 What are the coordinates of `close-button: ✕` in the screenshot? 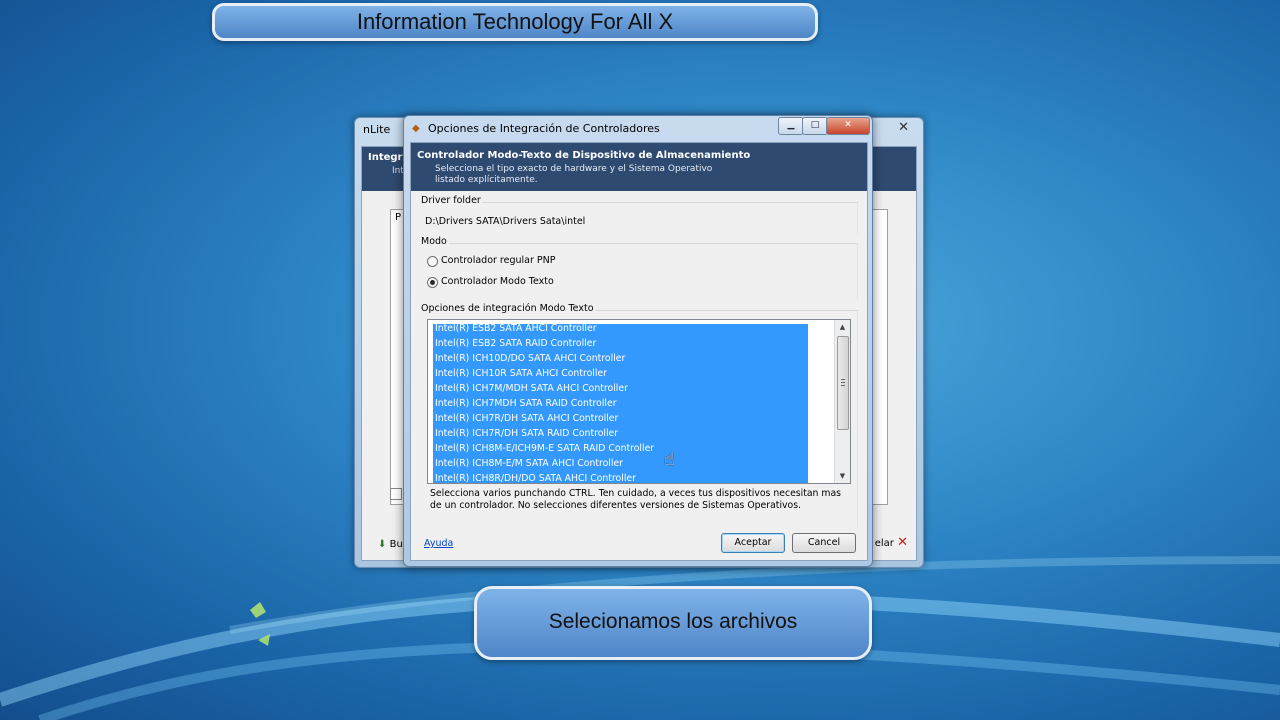 It's located at (848, 126).